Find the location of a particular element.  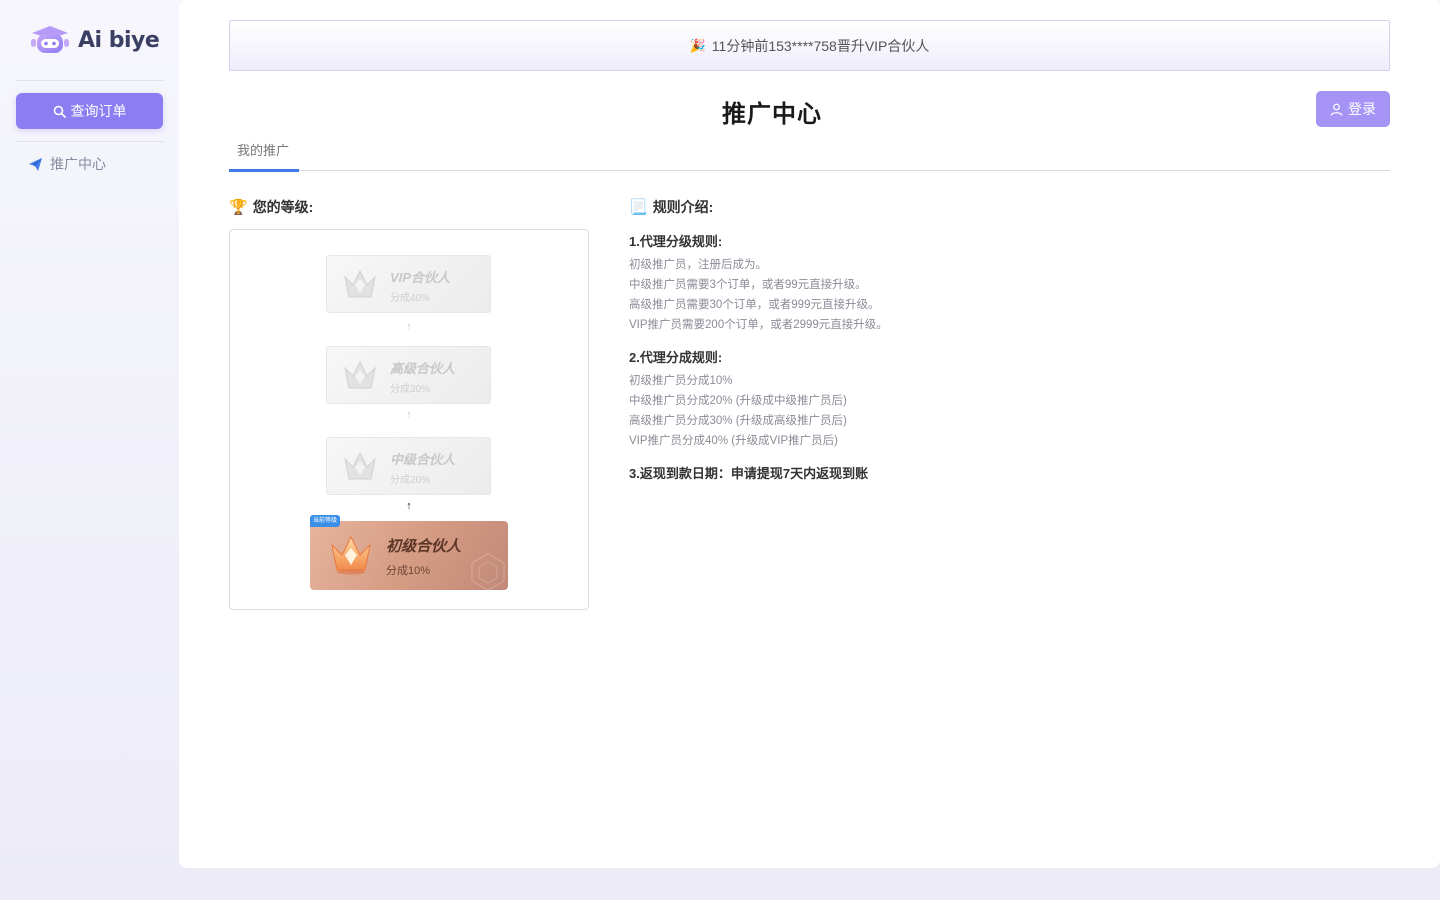

query-orders-button: 查询订单 is located at coordinates (89, 111).